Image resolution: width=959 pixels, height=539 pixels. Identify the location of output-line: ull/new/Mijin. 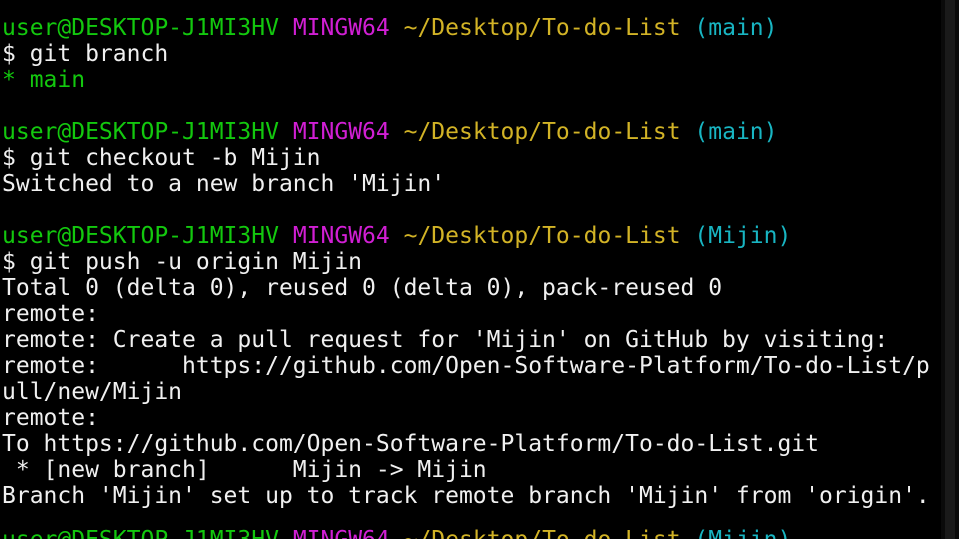
(92, 392).